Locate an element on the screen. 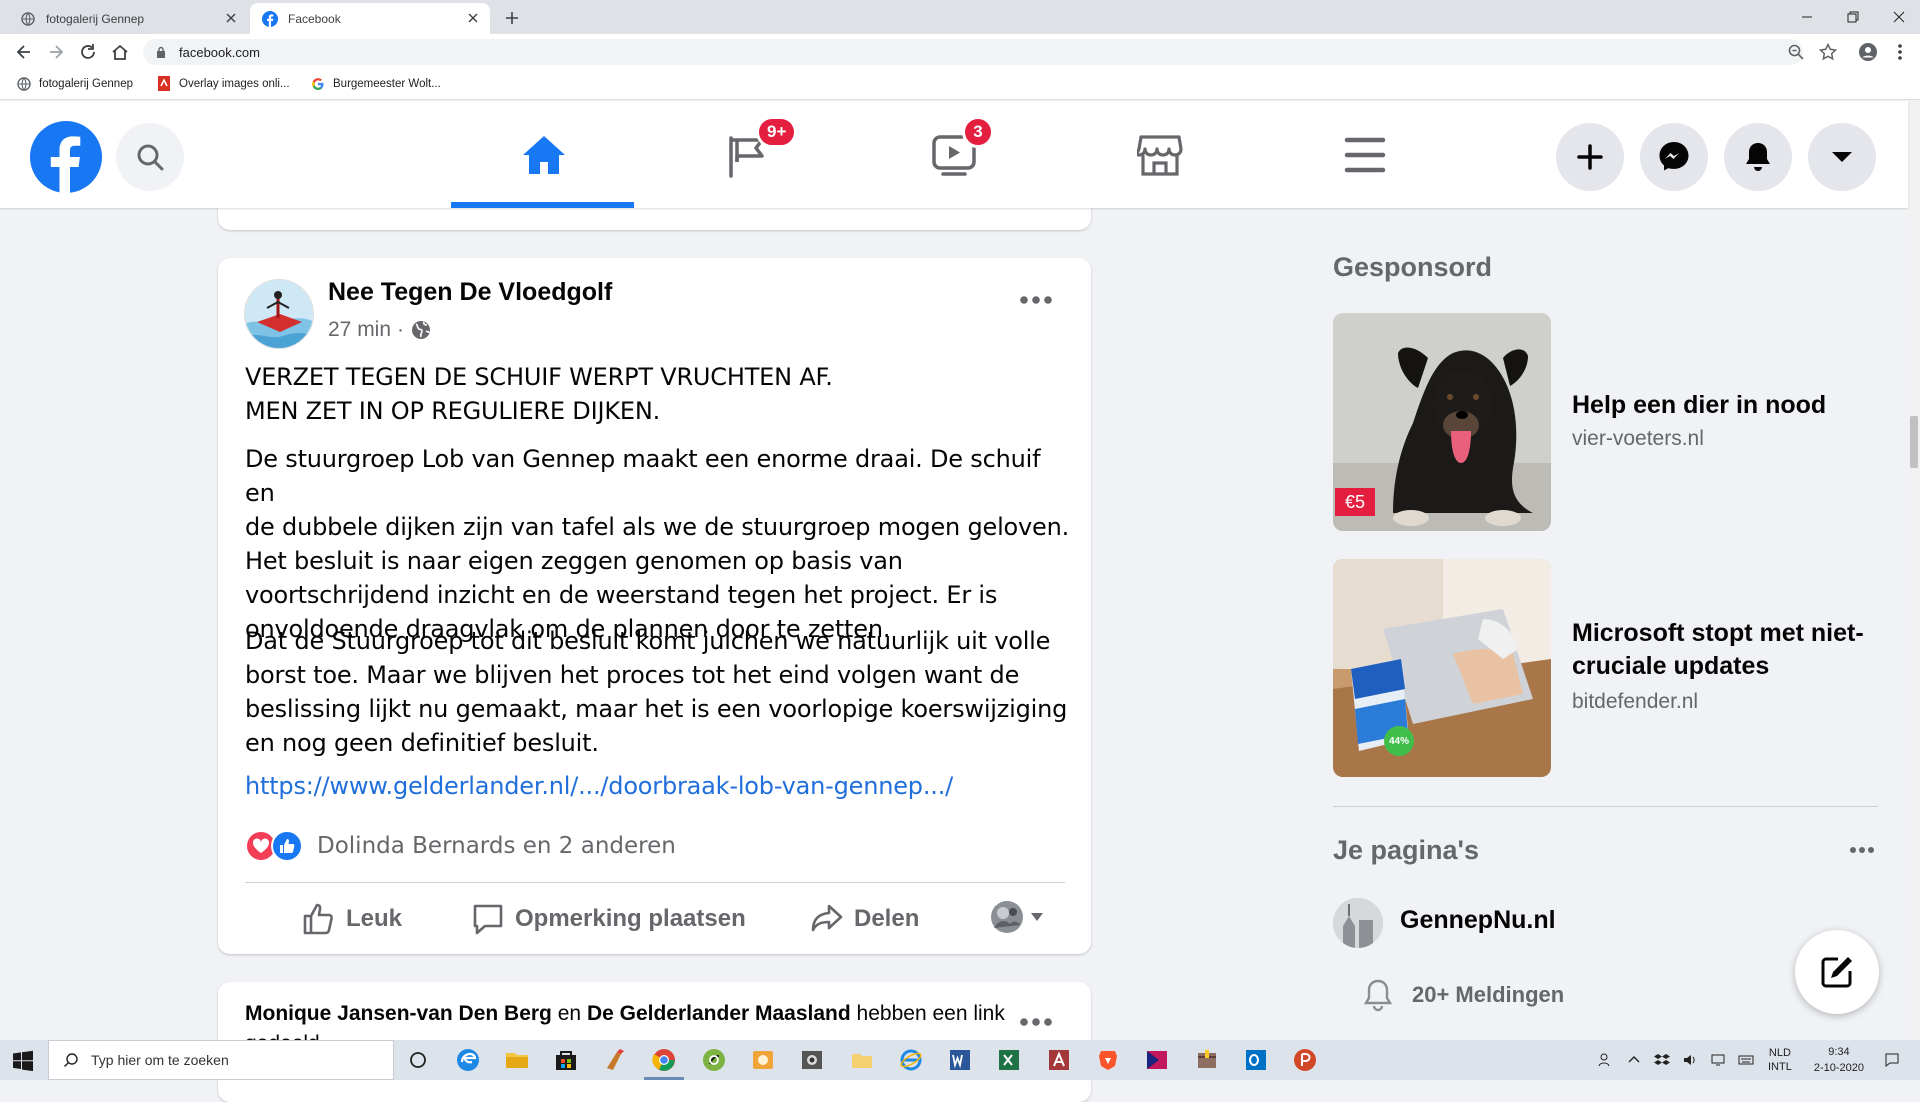  people-icon is located at coordinates (1606, 1060).